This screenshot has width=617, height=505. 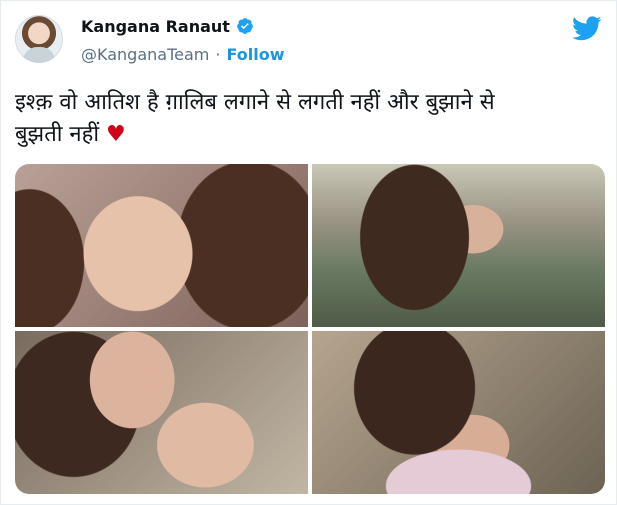 What do you see at coordinates (116, 134) in the screenshot?
I see `heart-emoji: ♥` at bounding box center [116, 134].